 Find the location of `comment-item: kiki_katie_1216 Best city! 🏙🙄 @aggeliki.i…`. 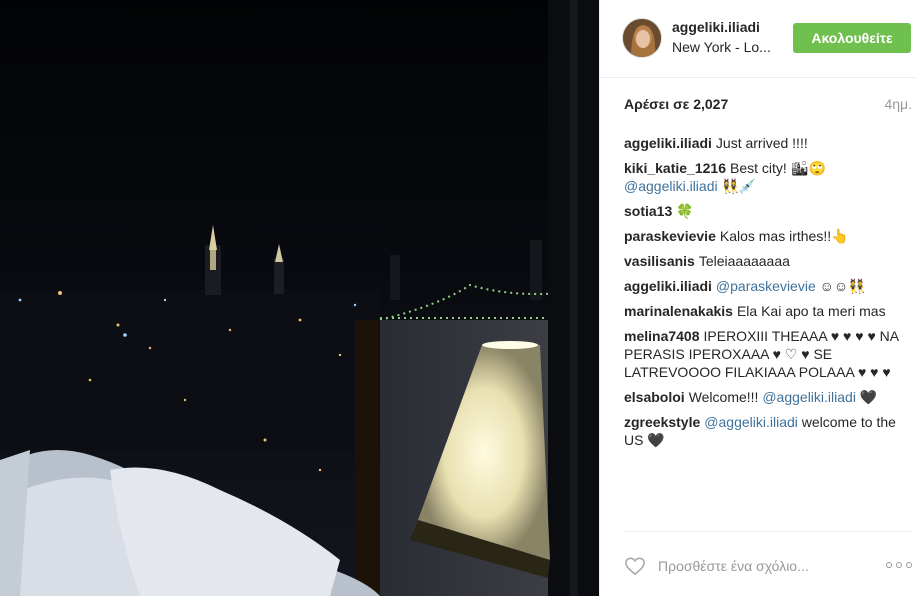

comment-item: kiki_katie_1216 Best city! 🏙🙄 @aggeliki.i… is located at coordinates (768, 177).